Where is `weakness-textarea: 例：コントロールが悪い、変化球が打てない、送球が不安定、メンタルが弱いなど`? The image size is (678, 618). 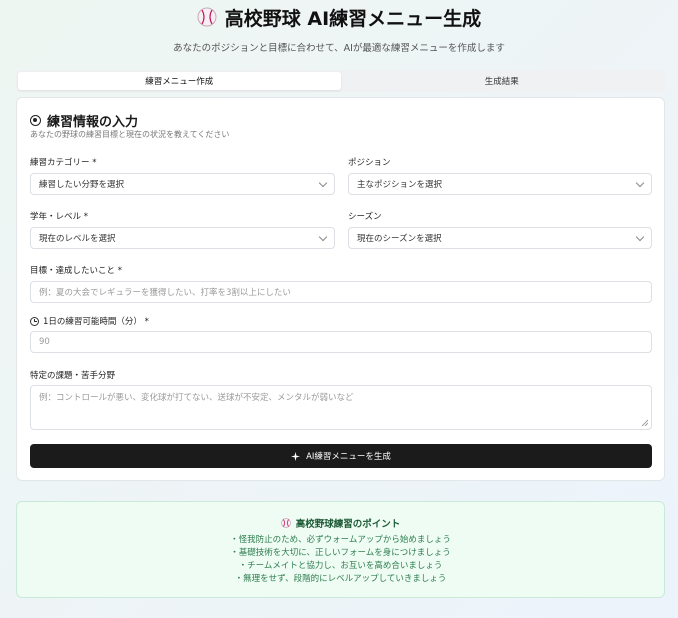 weakness-textarea: 例：コントロールが悪い、変化球が打てない、送球が不安定、メンタルが弱いなど is located at coordinates (341, 407).